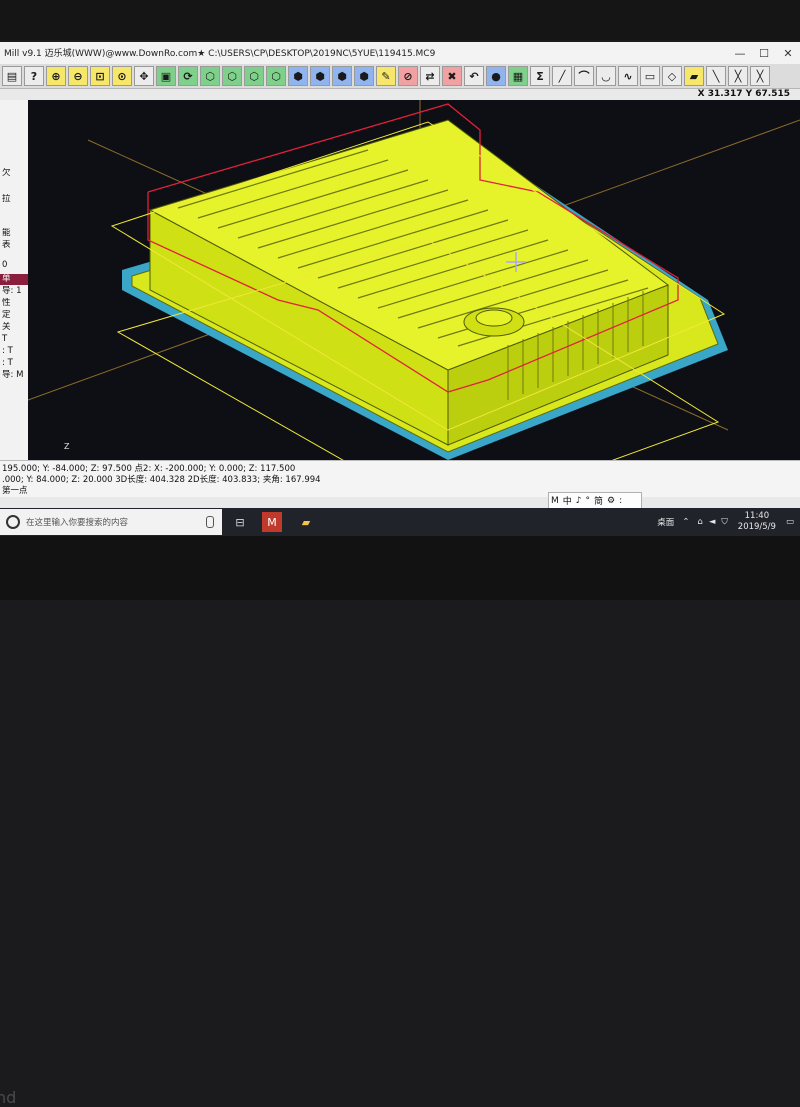 The width and height of the screenshot is (800, 1107). Describe the element at coordinates (210, 522) in the screenshot. I see `microphone-icon` at that location.